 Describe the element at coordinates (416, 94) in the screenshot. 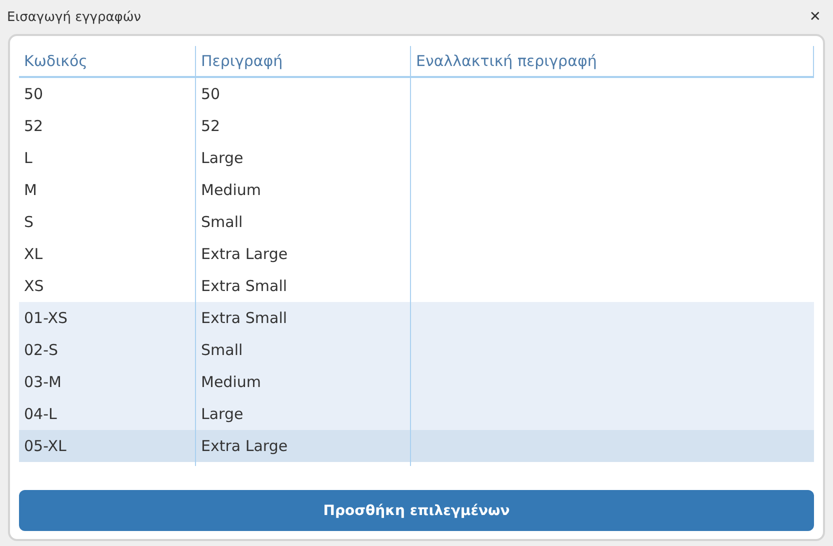

I see `table-row: 50 50` at that location.